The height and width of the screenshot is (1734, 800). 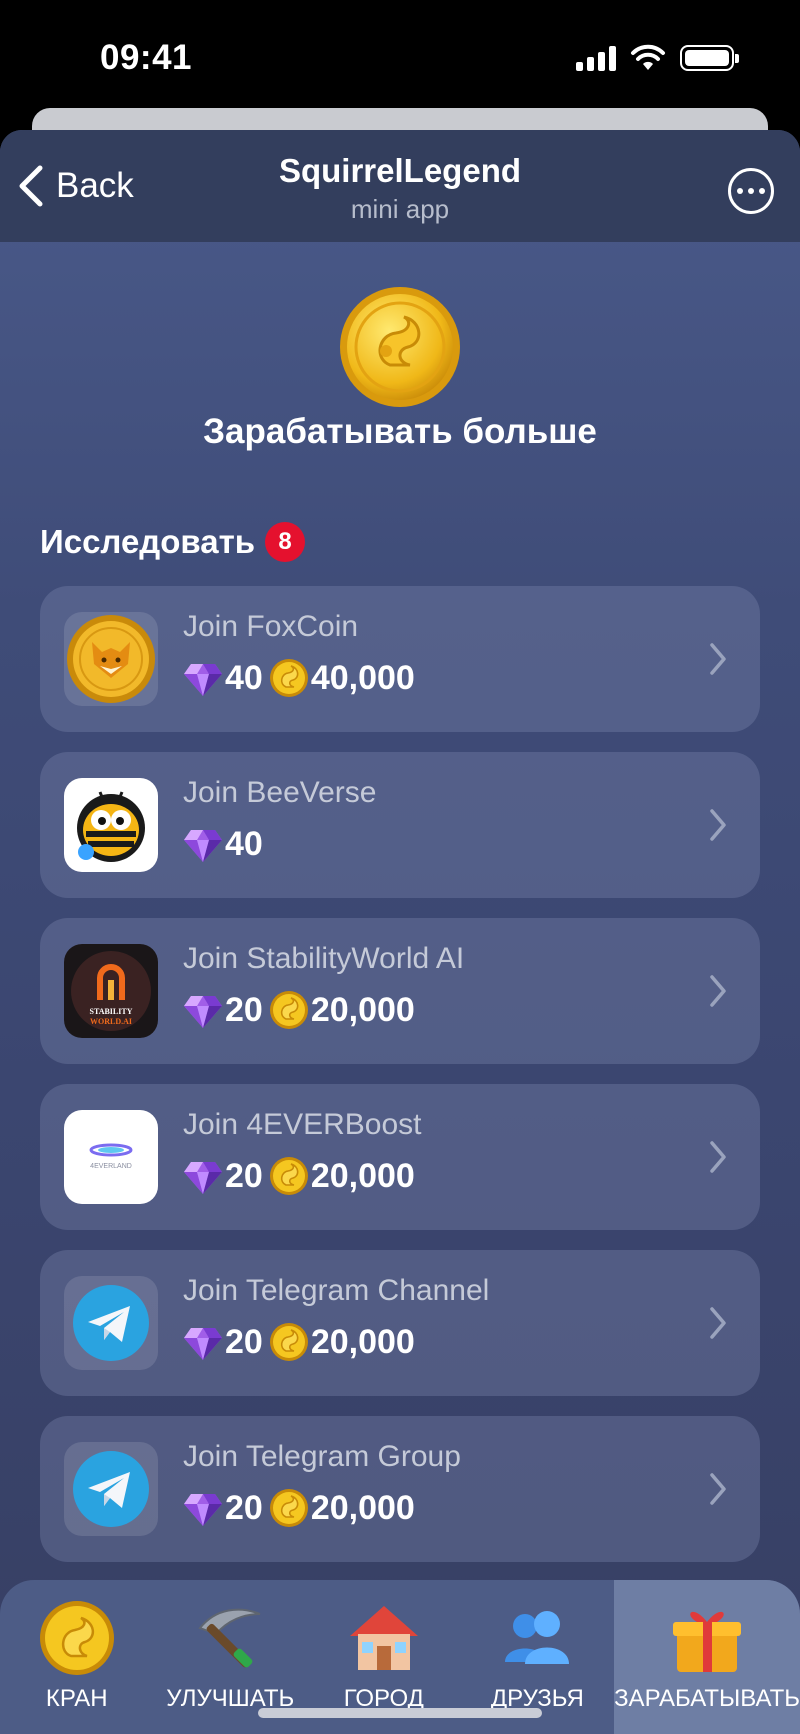 I want to click on count-badge: 8, so click(x=285, y=542).